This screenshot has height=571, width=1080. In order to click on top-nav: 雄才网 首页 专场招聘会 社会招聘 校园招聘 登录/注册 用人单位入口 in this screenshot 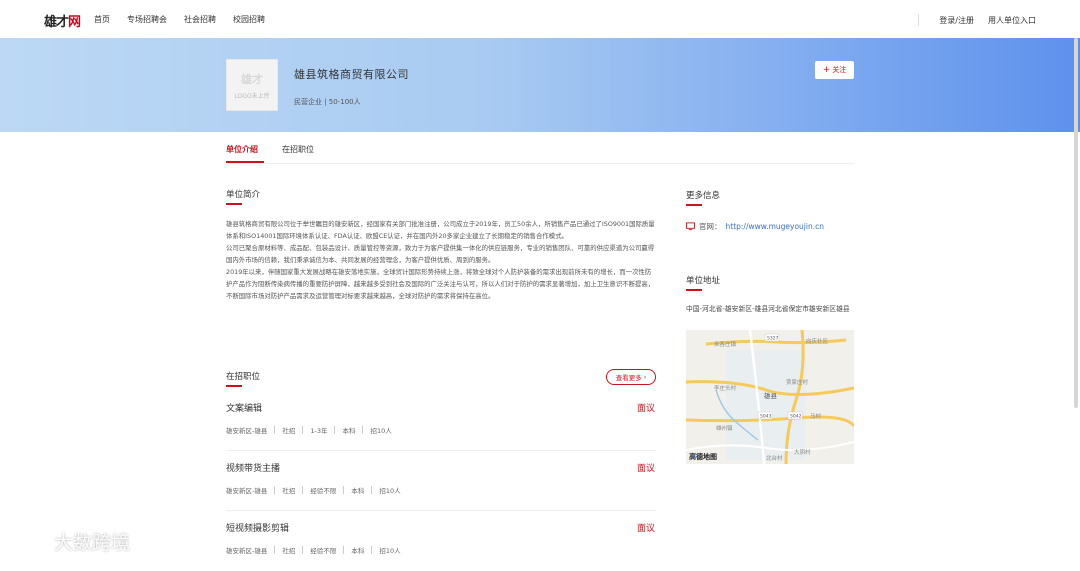, I will do `click(540, 19)`.